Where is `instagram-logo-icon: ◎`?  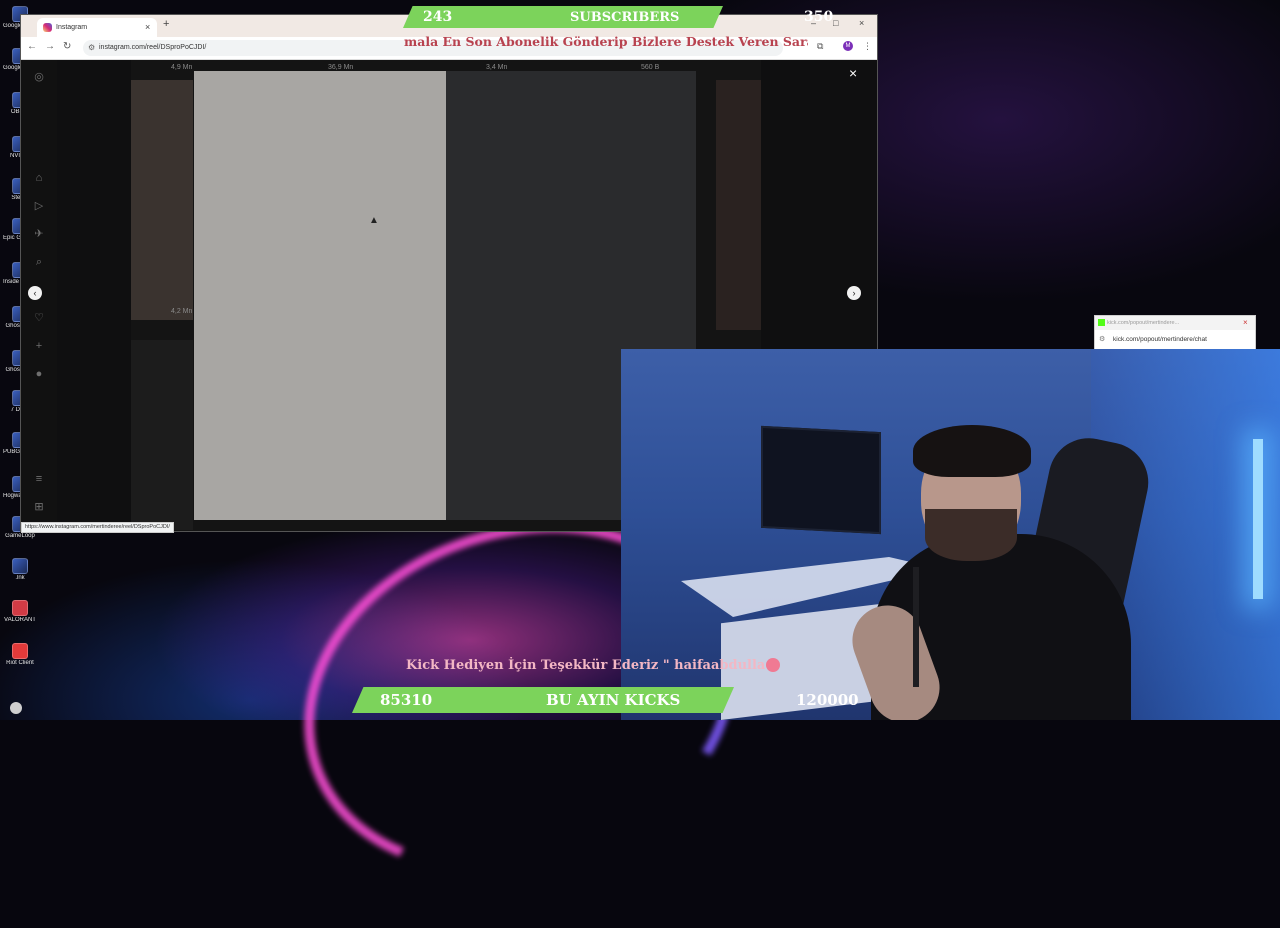 instagram-logo-icon: ◎ is located at coordinates (39, 77).